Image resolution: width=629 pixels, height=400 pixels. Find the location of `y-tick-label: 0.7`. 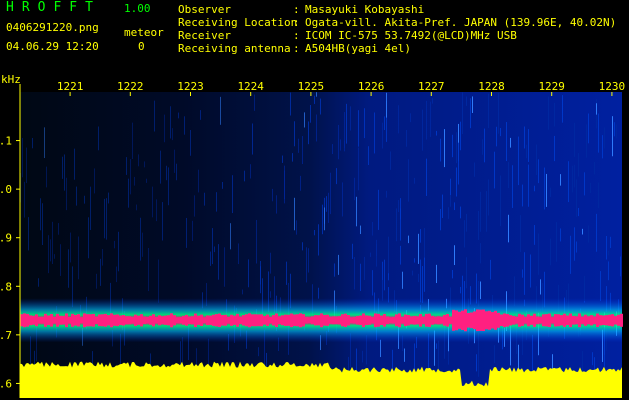

y-tick-label: 0.7 is located at coordinates (6, 335).